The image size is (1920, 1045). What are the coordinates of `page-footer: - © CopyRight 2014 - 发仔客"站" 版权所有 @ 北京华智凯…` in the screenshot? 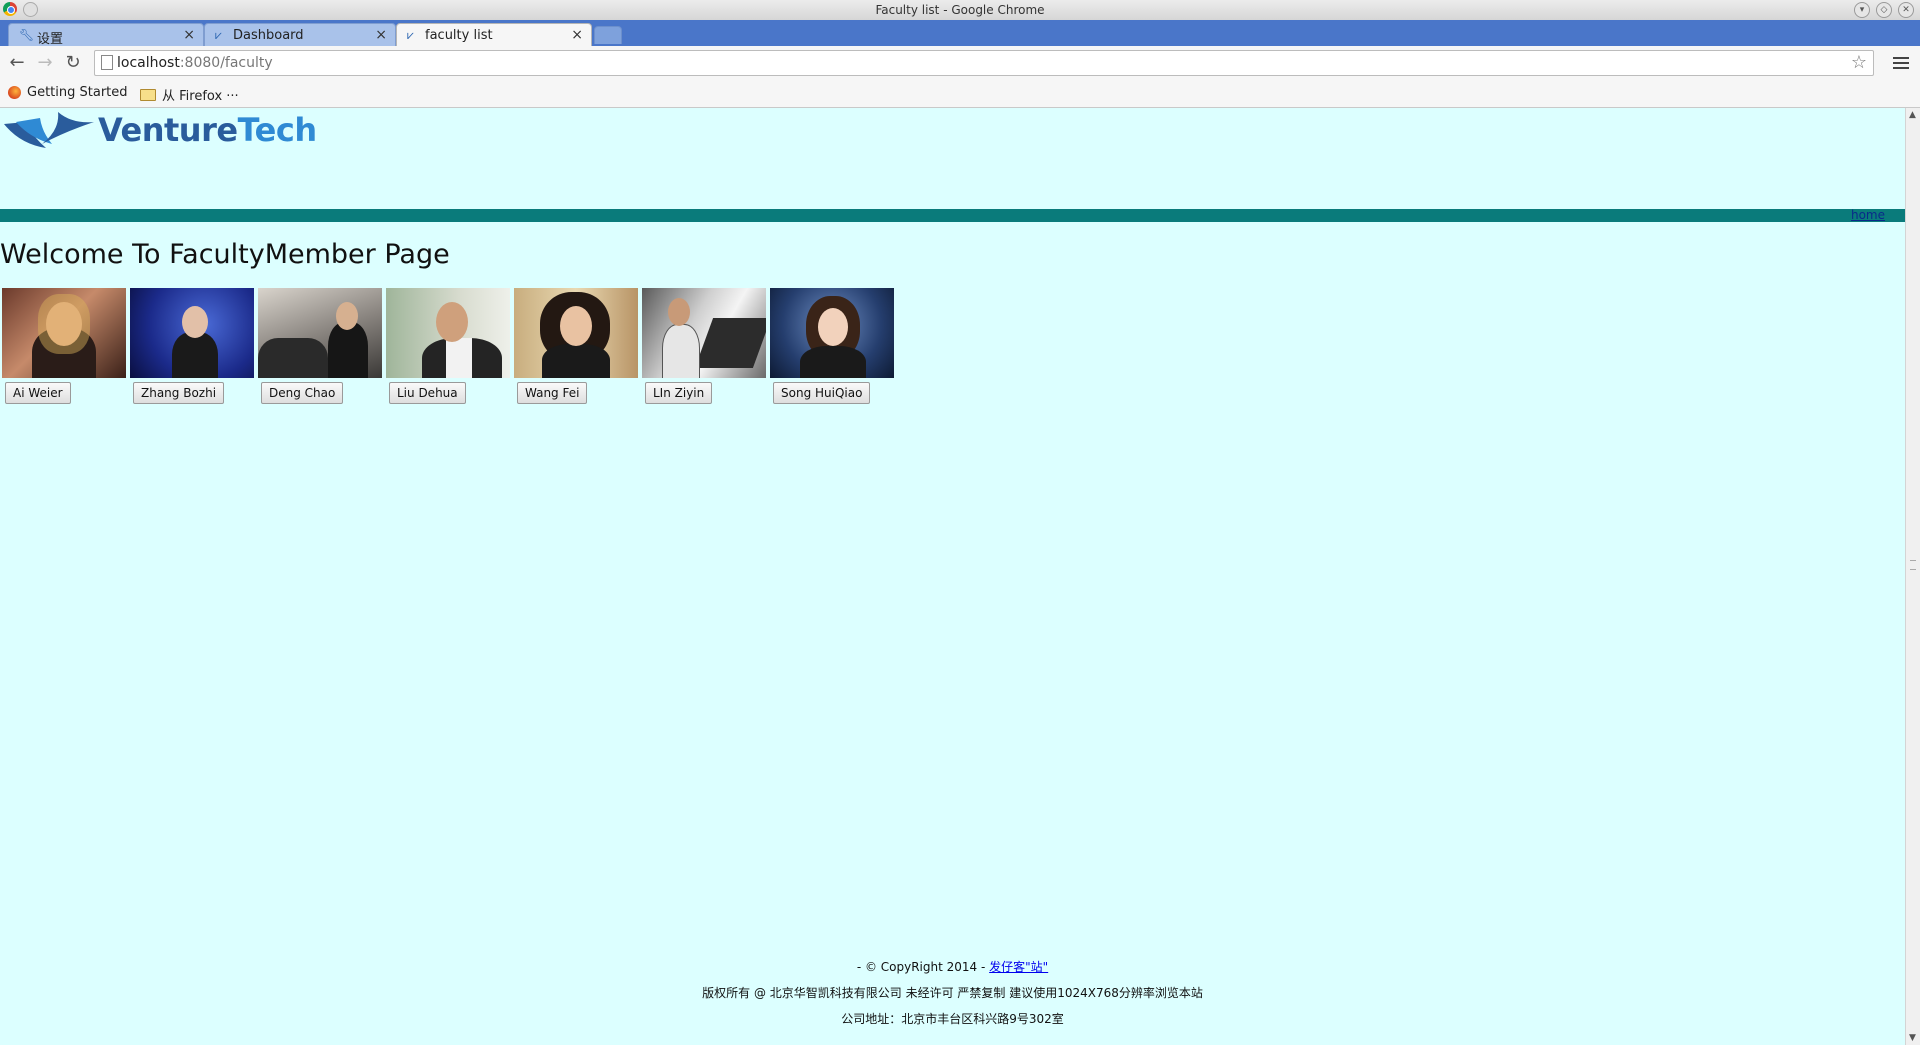 It's located at (952, 993).